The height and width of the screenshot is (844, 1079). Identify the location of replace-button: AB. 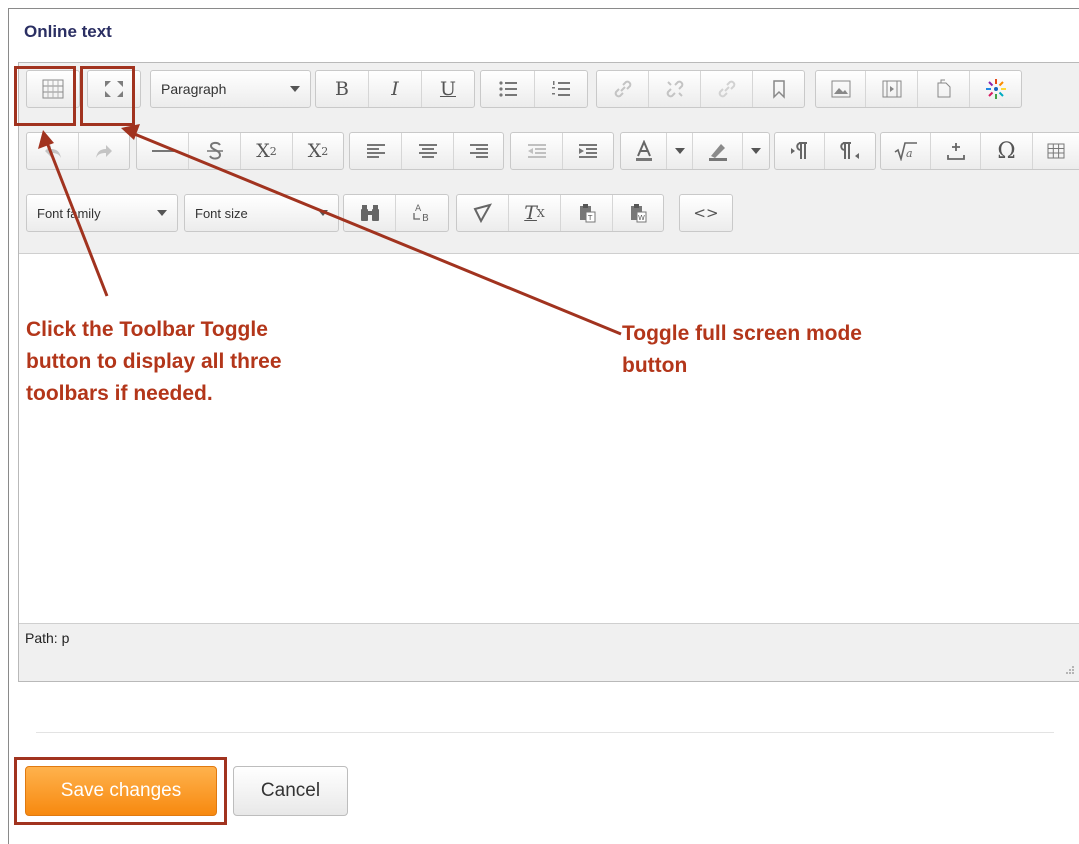
(422, 213).